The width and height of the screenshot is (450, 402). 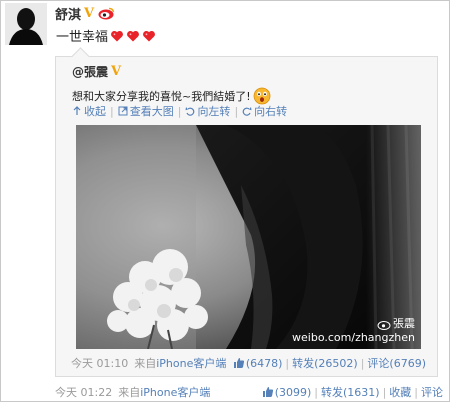 I want to click on post-content: 一世幸福, so click(x=82, y=37).